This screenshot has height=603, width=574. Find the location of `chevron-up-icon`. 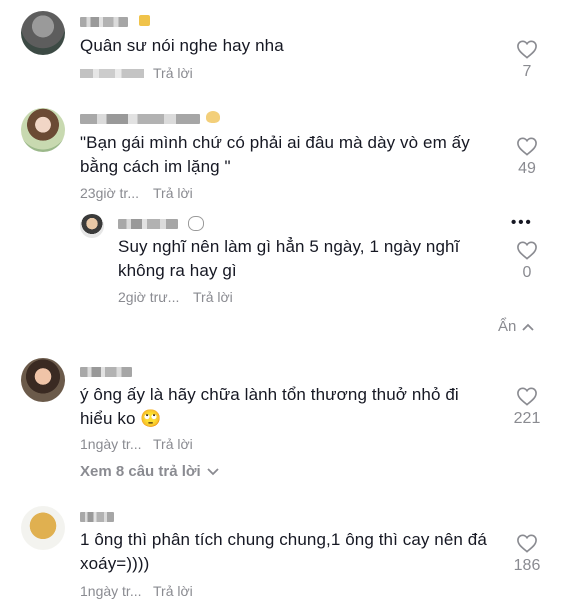

chevron-up-icon is located at coordinates (528, 327).